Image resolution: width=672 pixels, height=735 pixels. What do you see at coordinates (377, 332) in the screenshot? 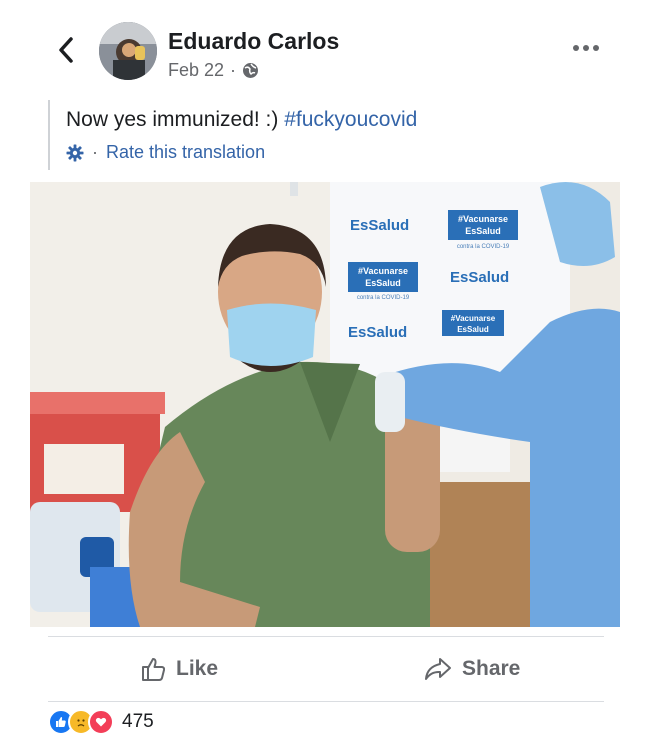
I see `banner-brand-3: EsSalud` at bounding box center [377, 332].